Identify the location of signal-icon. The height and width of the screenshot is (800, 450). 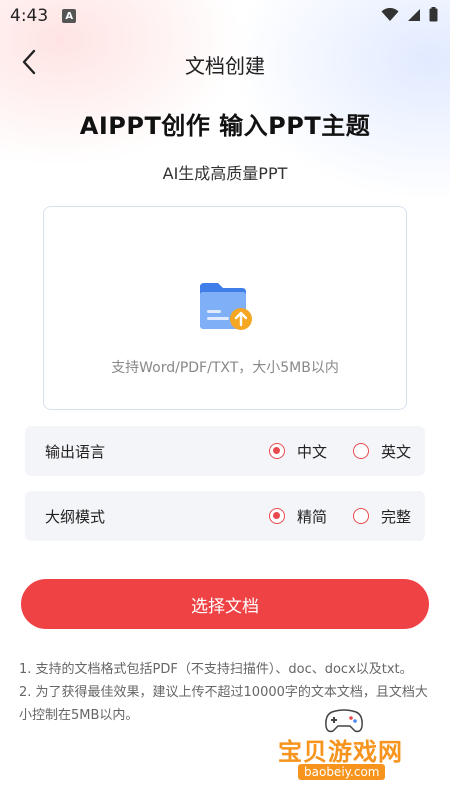
(414, 16).